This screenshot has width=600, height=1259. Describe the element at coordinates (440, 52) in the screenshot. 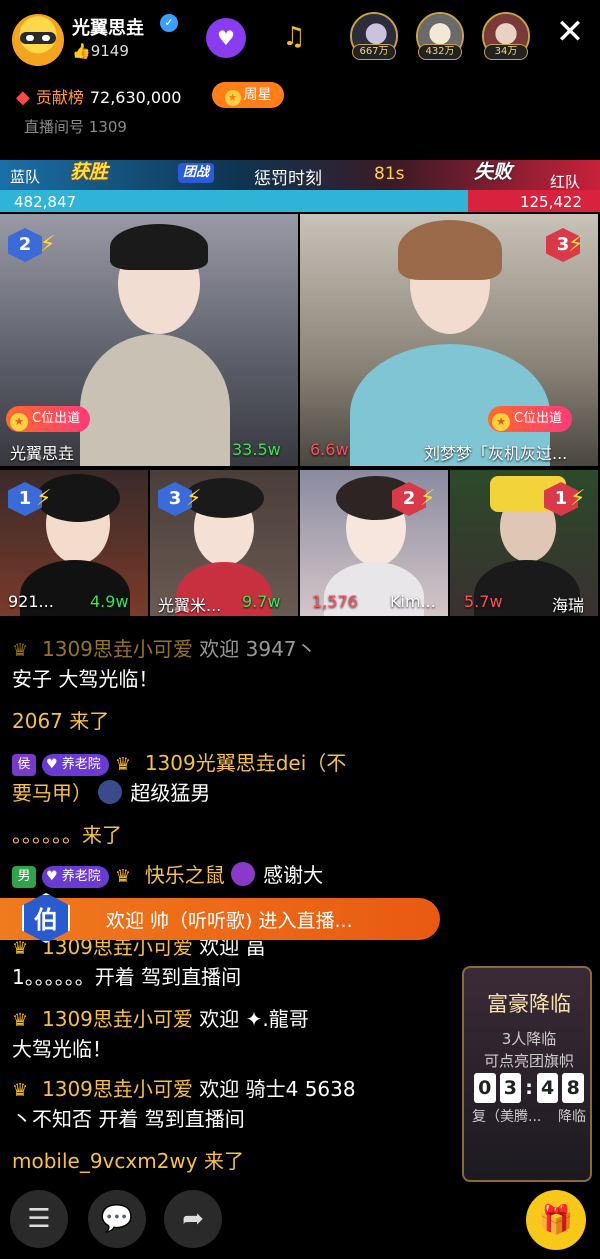

I see `viewer-badge: 432万` at that location.